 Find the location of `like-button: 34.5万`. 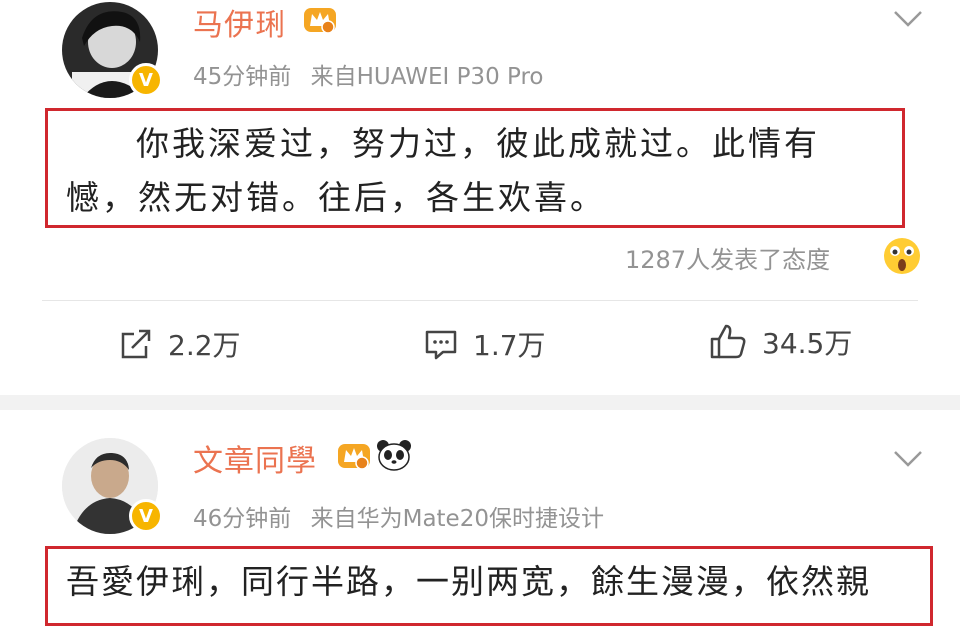

like-button: 34.5万 is located at coordinates (780, 342).